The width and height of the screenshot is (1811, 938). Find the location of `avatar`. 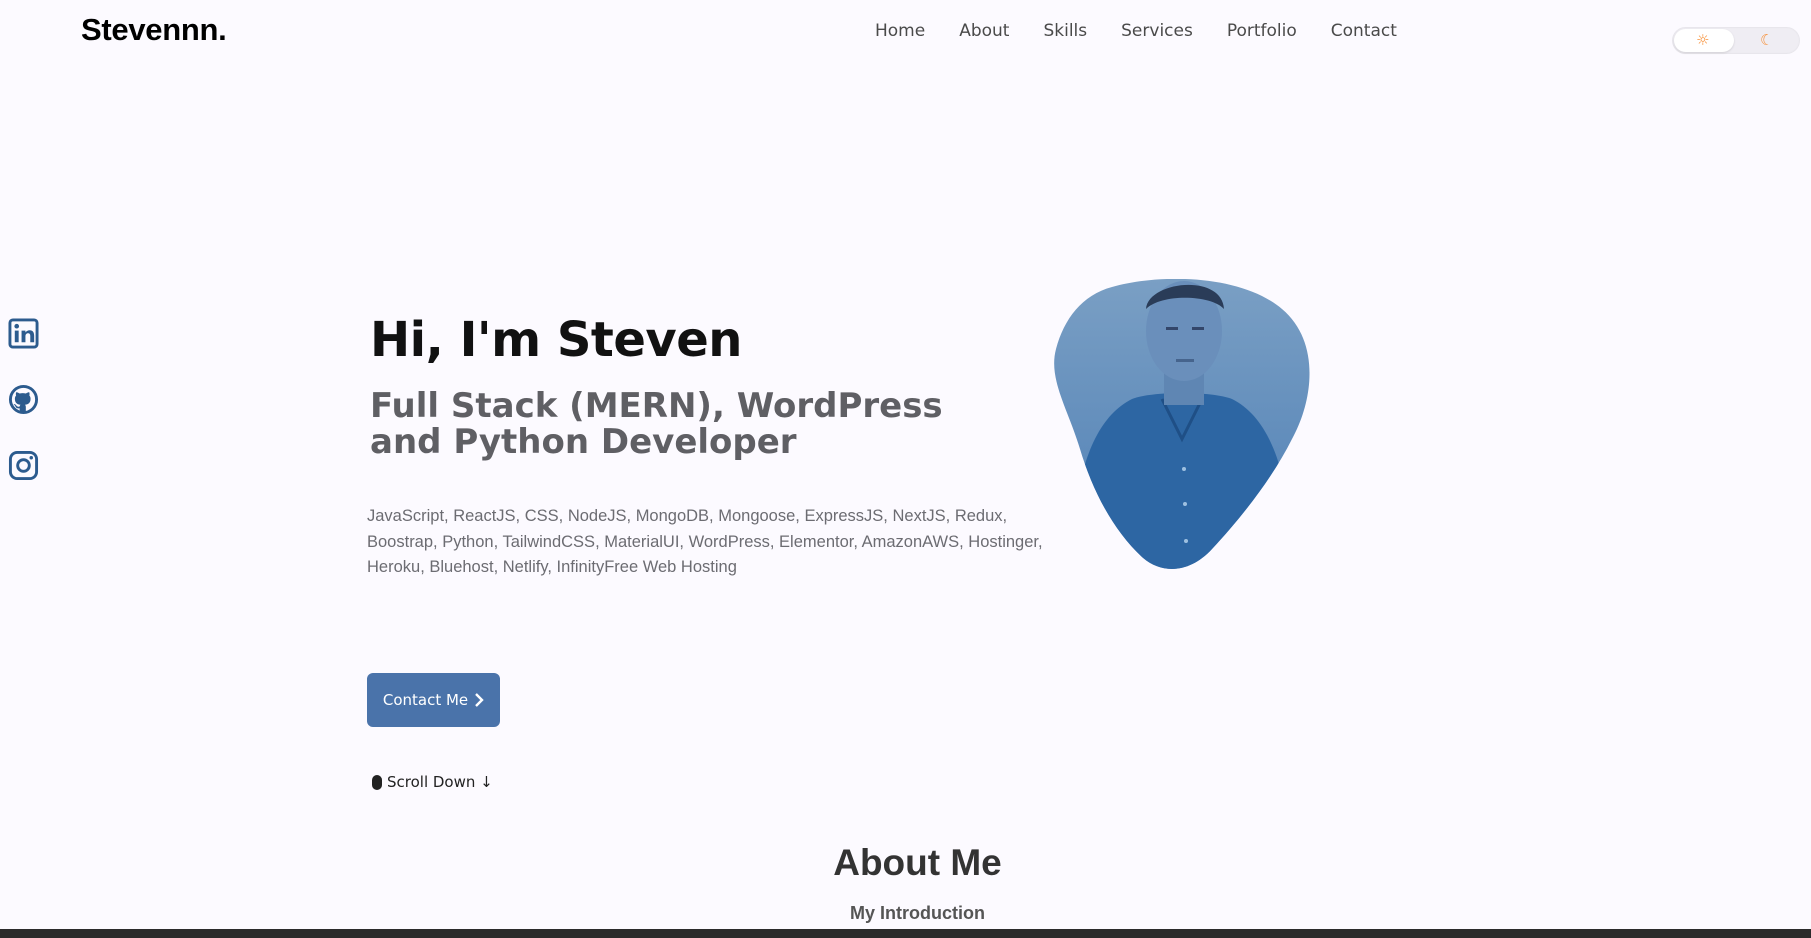

avatar is located at coordinates (1182, 424).